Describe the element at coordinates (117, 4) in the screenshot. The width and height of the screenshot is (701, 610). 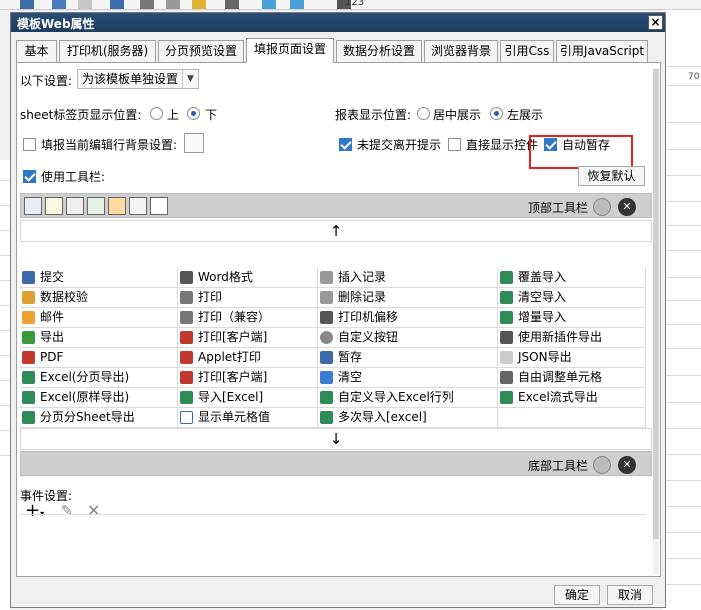
I see `cut-icon` at that location.